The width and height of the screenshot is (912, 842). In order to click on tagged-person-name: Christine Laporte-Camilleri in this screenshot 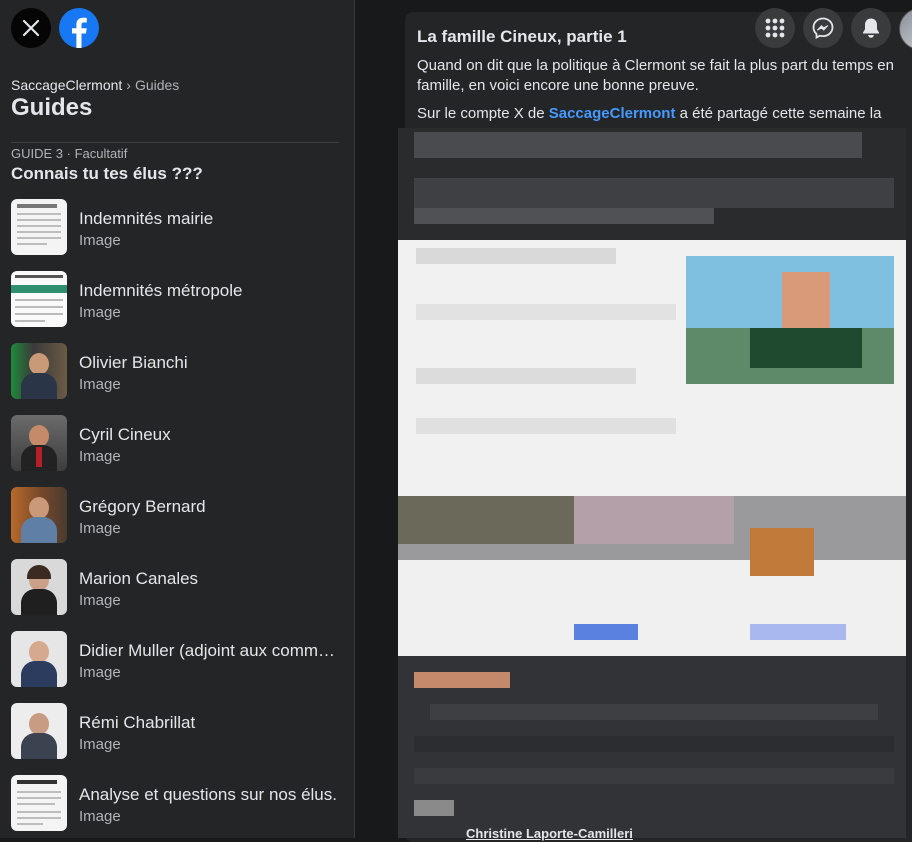, I will do `click(549, 833)`.